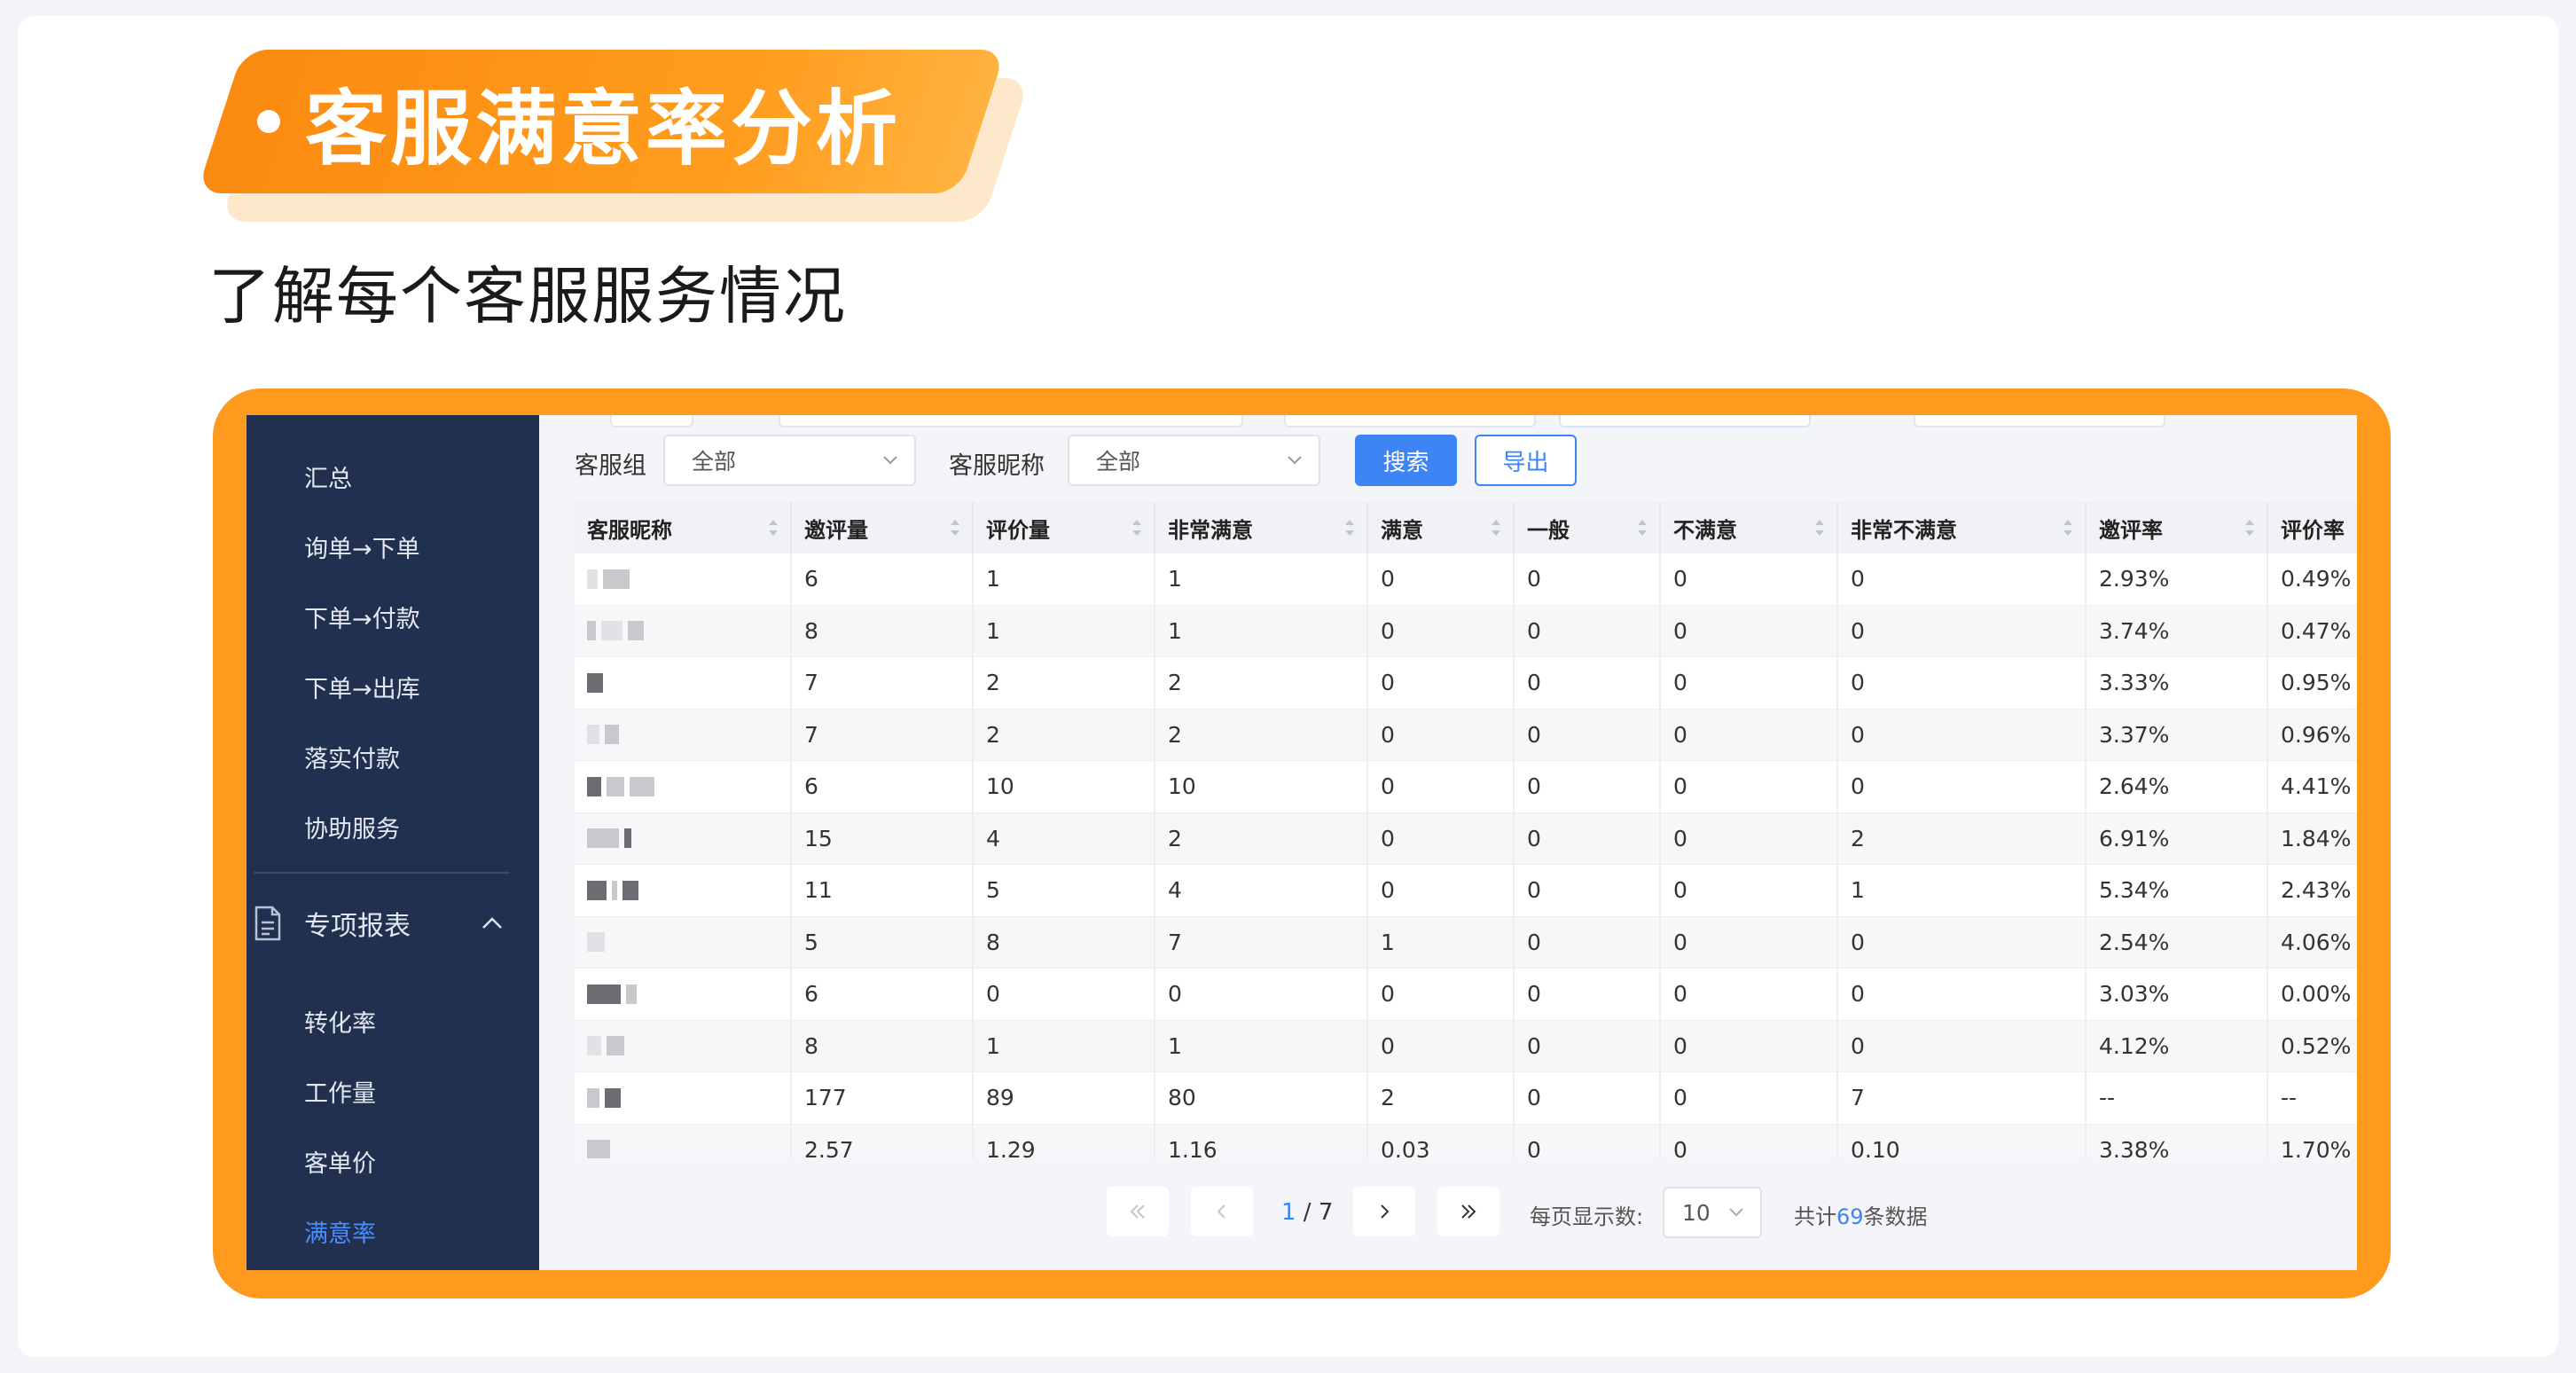 The image size is (2576, 1373). Describe the element at coordinates (1466, 579) in the screenshot. I see `table-row: 61100002.93%0.49%100` at that location.